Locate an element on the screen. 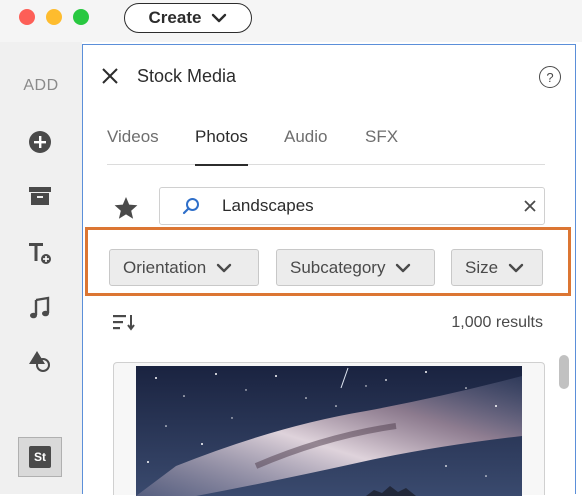  tab-audio: Audio is located at coordinates (305, 146).